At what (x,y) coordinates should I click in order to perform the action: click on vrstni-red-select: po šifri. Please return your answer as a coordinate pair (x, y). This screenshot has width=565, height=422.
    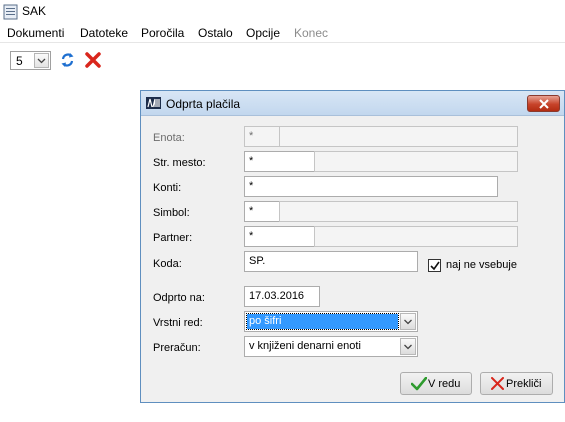
    Looking at the image, I should click on (331, 321).